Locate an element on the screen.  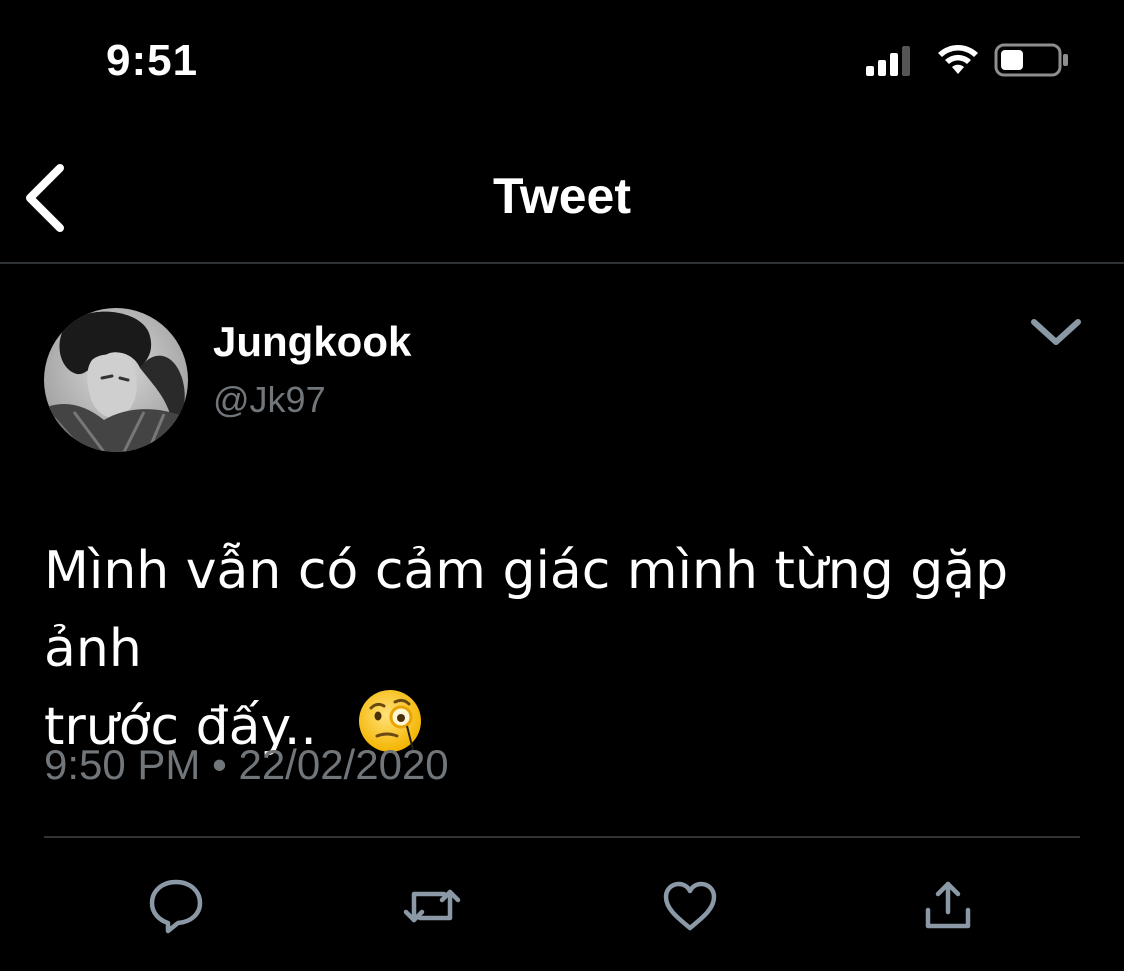
retweet-icon is located at coordinates (432, 906).